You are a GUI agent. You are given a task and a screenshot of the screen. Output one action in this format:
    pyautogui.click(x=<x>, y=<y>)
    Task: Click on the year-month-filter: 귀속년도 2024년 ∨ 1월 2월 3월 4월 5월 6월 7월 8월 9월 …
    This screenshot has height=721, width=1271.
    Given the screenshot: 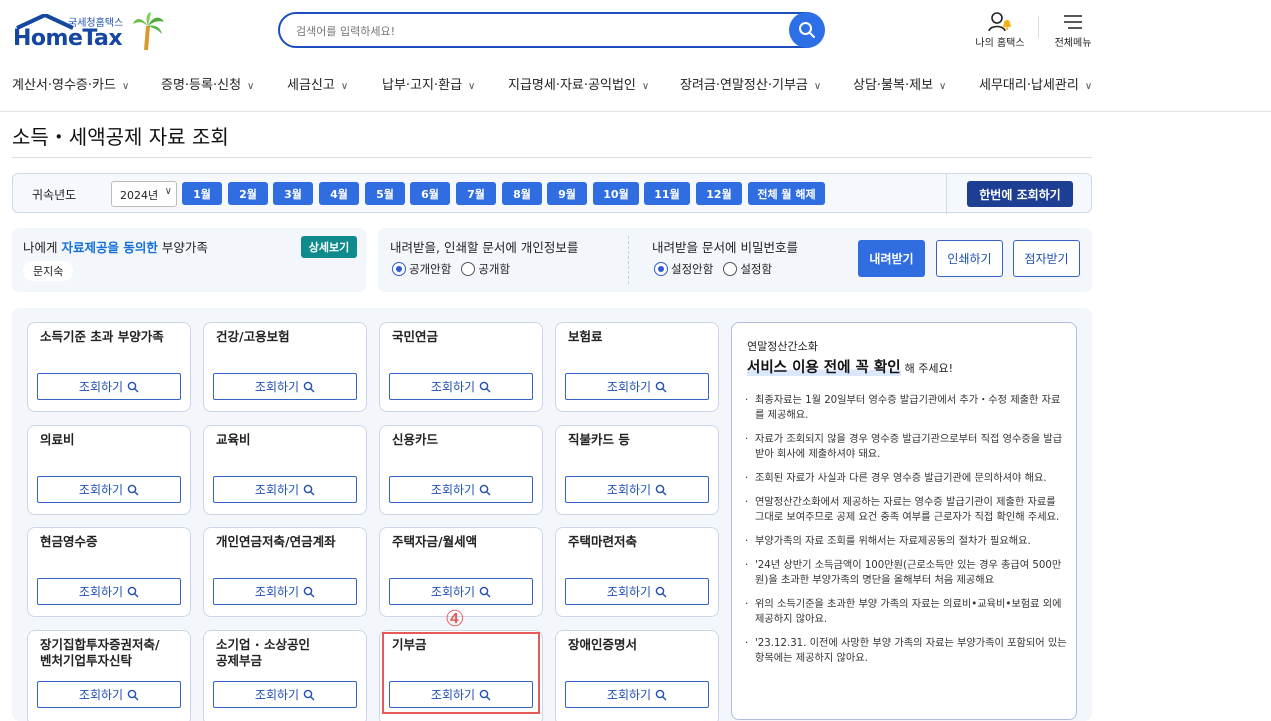 What is the action you would take?
    pyautogui.click(x=552, y=193)
    